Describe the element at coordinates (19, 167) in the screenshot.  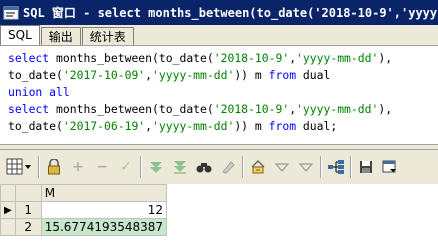
I see `grid-menu-icon` at that location.